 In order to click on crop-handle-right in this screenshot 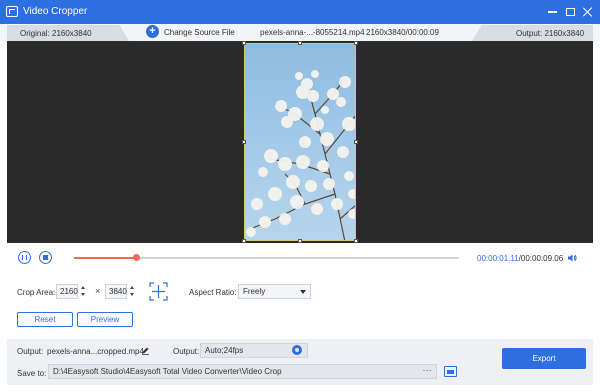, I will do `click(356, 142)`.